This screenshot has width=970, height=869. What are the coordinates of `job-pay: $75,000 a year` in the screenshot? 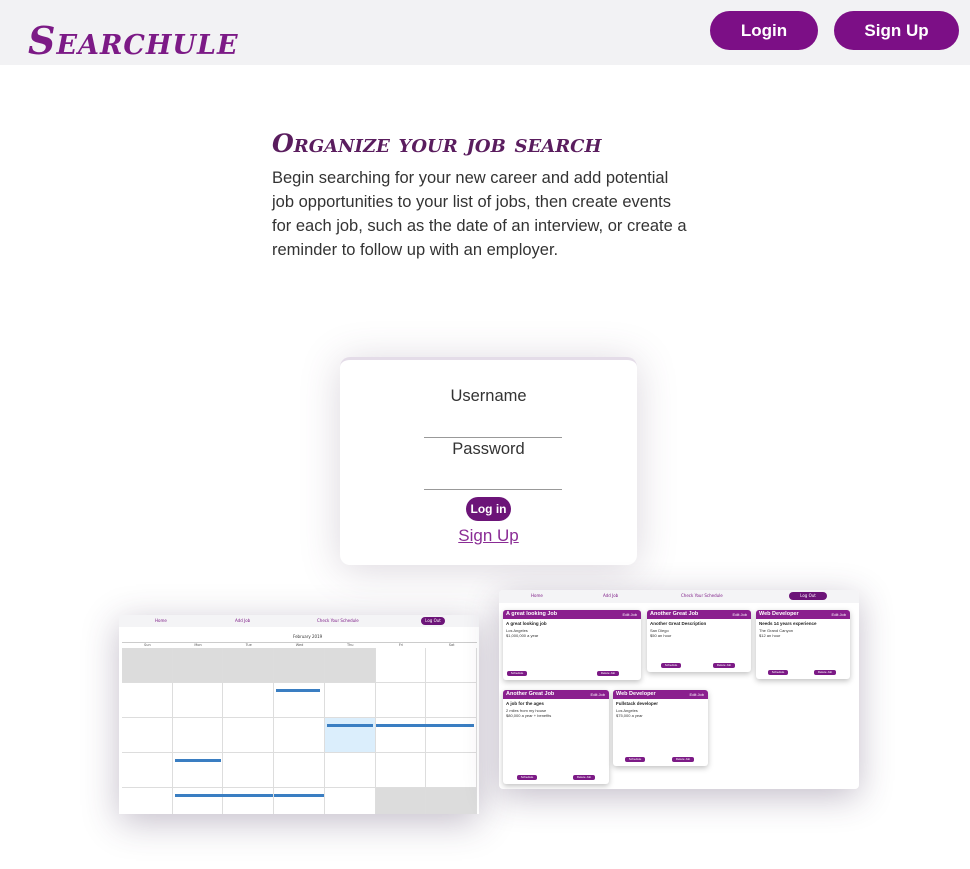 It's located at (629, 715).